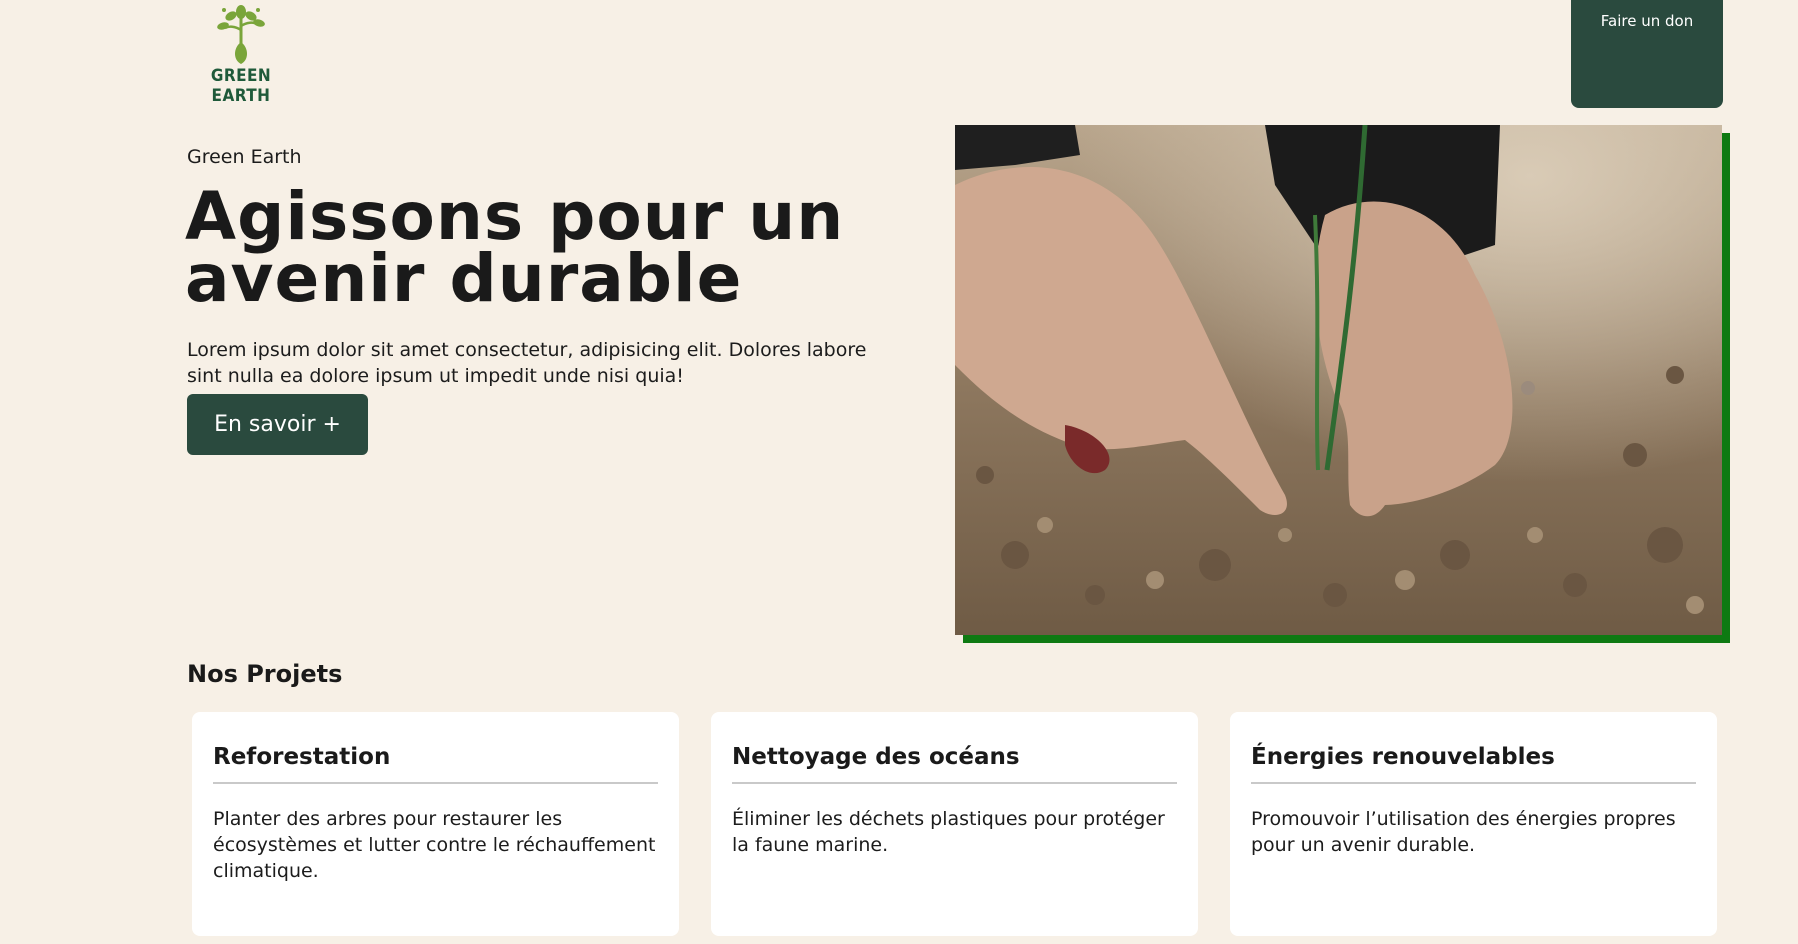 This screenshot has height=944, width=1798. What do you see at coordinates (244, 157) in the screenshot?
I see `hero-eyebrow: Green Earth` at bounding box center [244, 157].